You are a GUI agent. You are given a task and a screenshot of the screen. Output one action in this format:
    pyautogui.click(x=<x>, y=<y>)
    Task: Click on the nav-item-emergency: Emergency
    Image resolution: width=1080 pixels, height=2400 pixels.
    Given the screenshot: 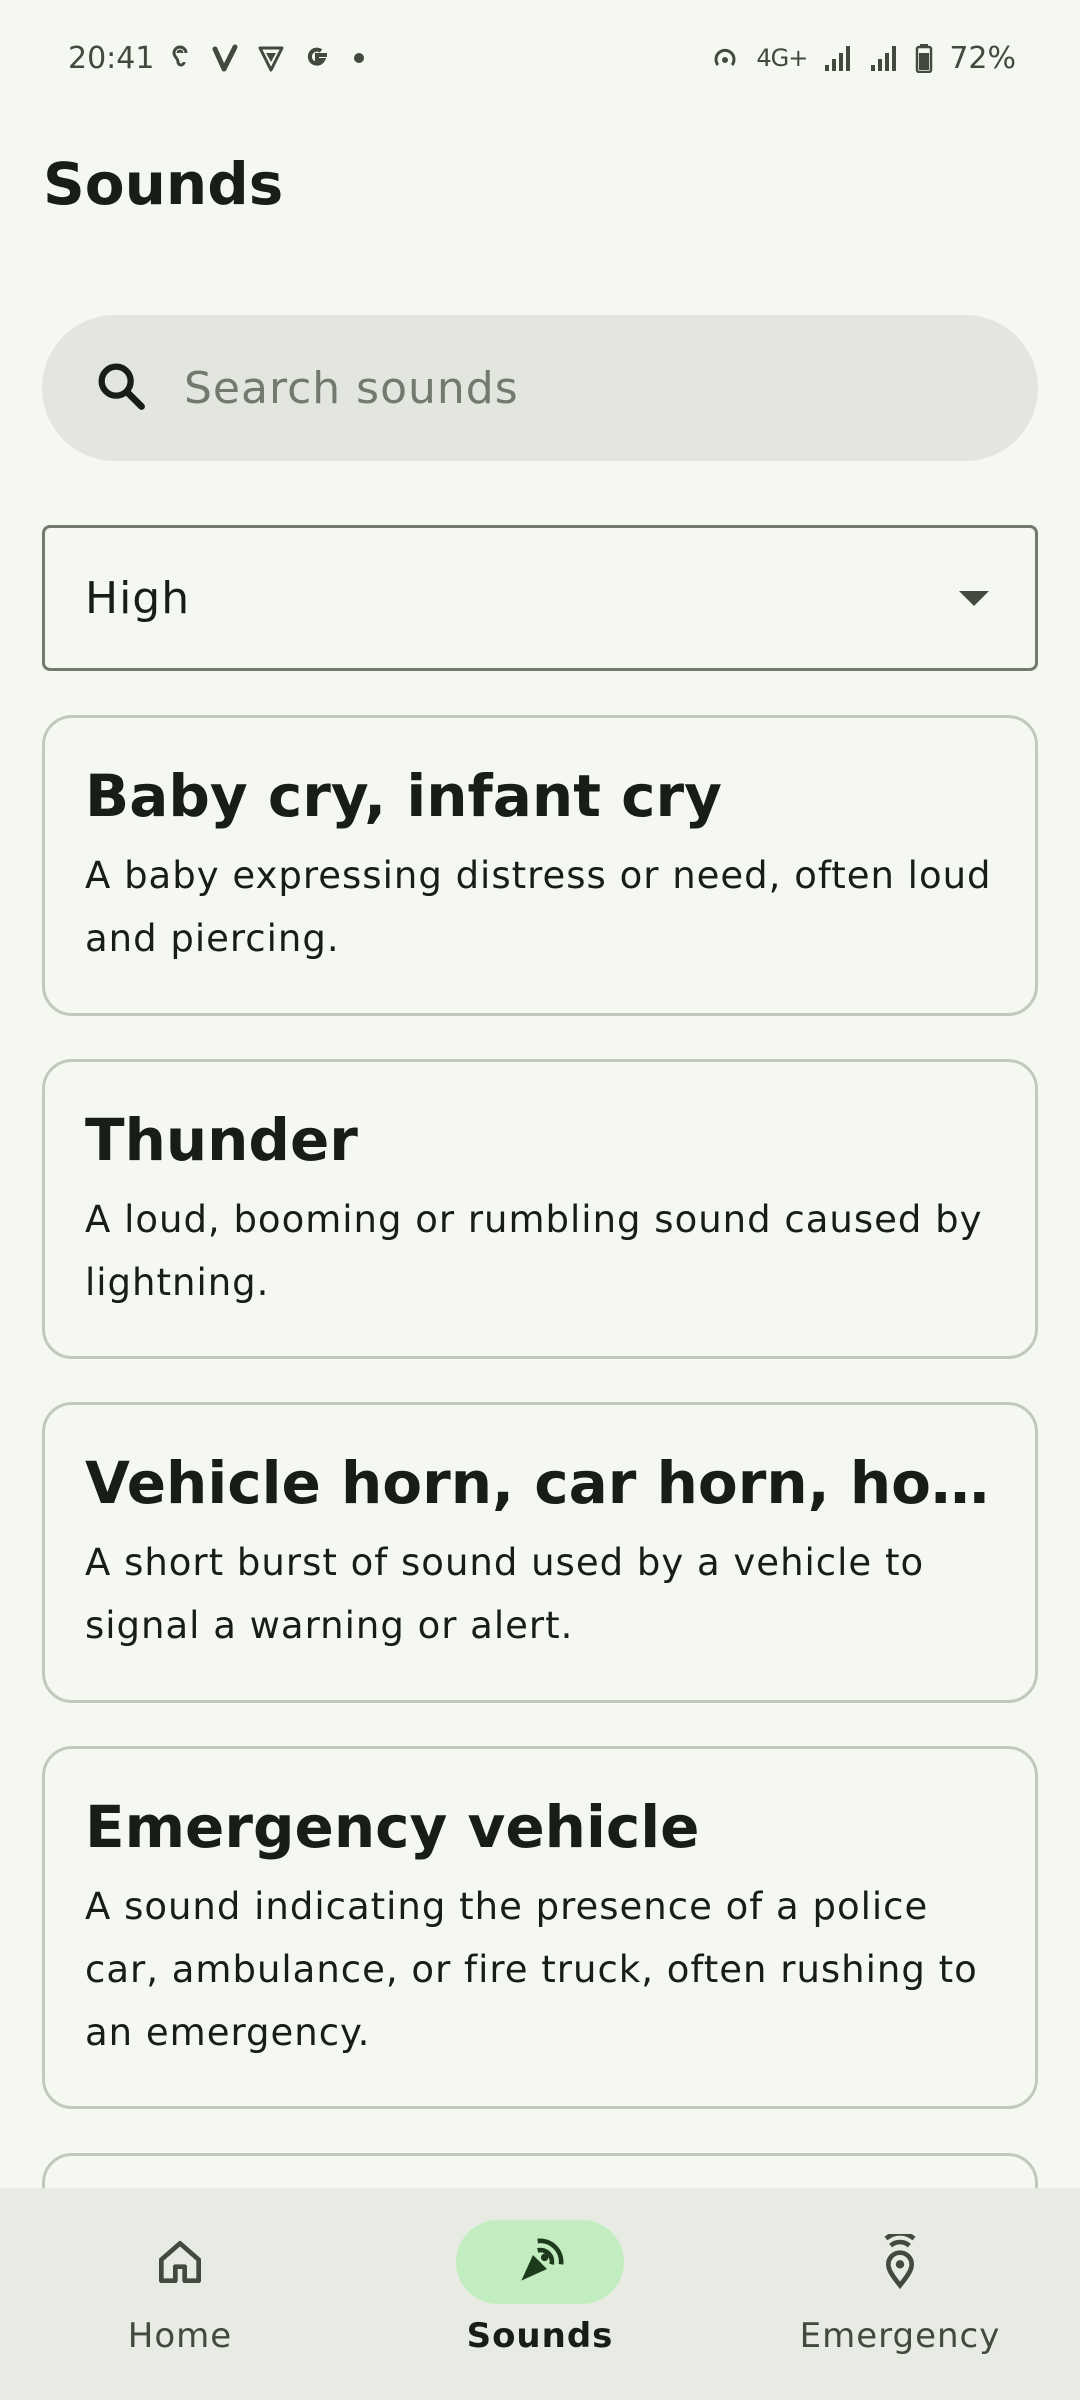 What is the action you would take?
    pyautogui.click(x=900, y=2294)
    